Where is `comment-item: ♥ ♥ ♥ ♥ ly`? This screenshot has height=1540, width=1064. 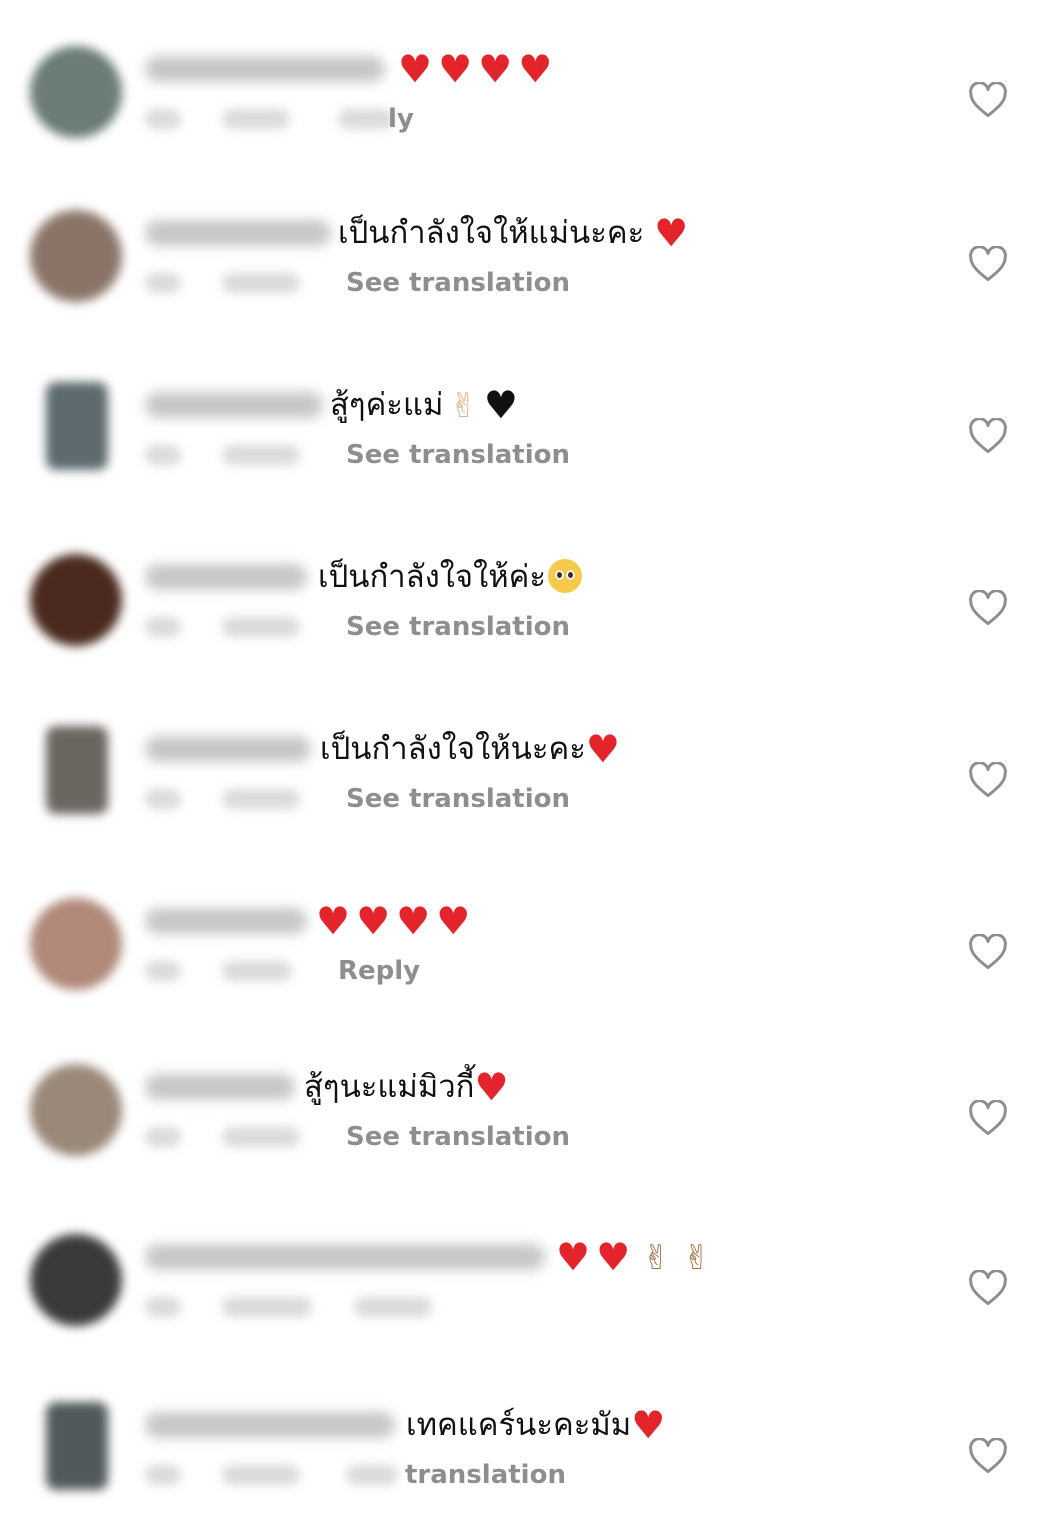 comment-item: ♥ ♥ ♥ ♥ ly is located at coordinates (532, 106).